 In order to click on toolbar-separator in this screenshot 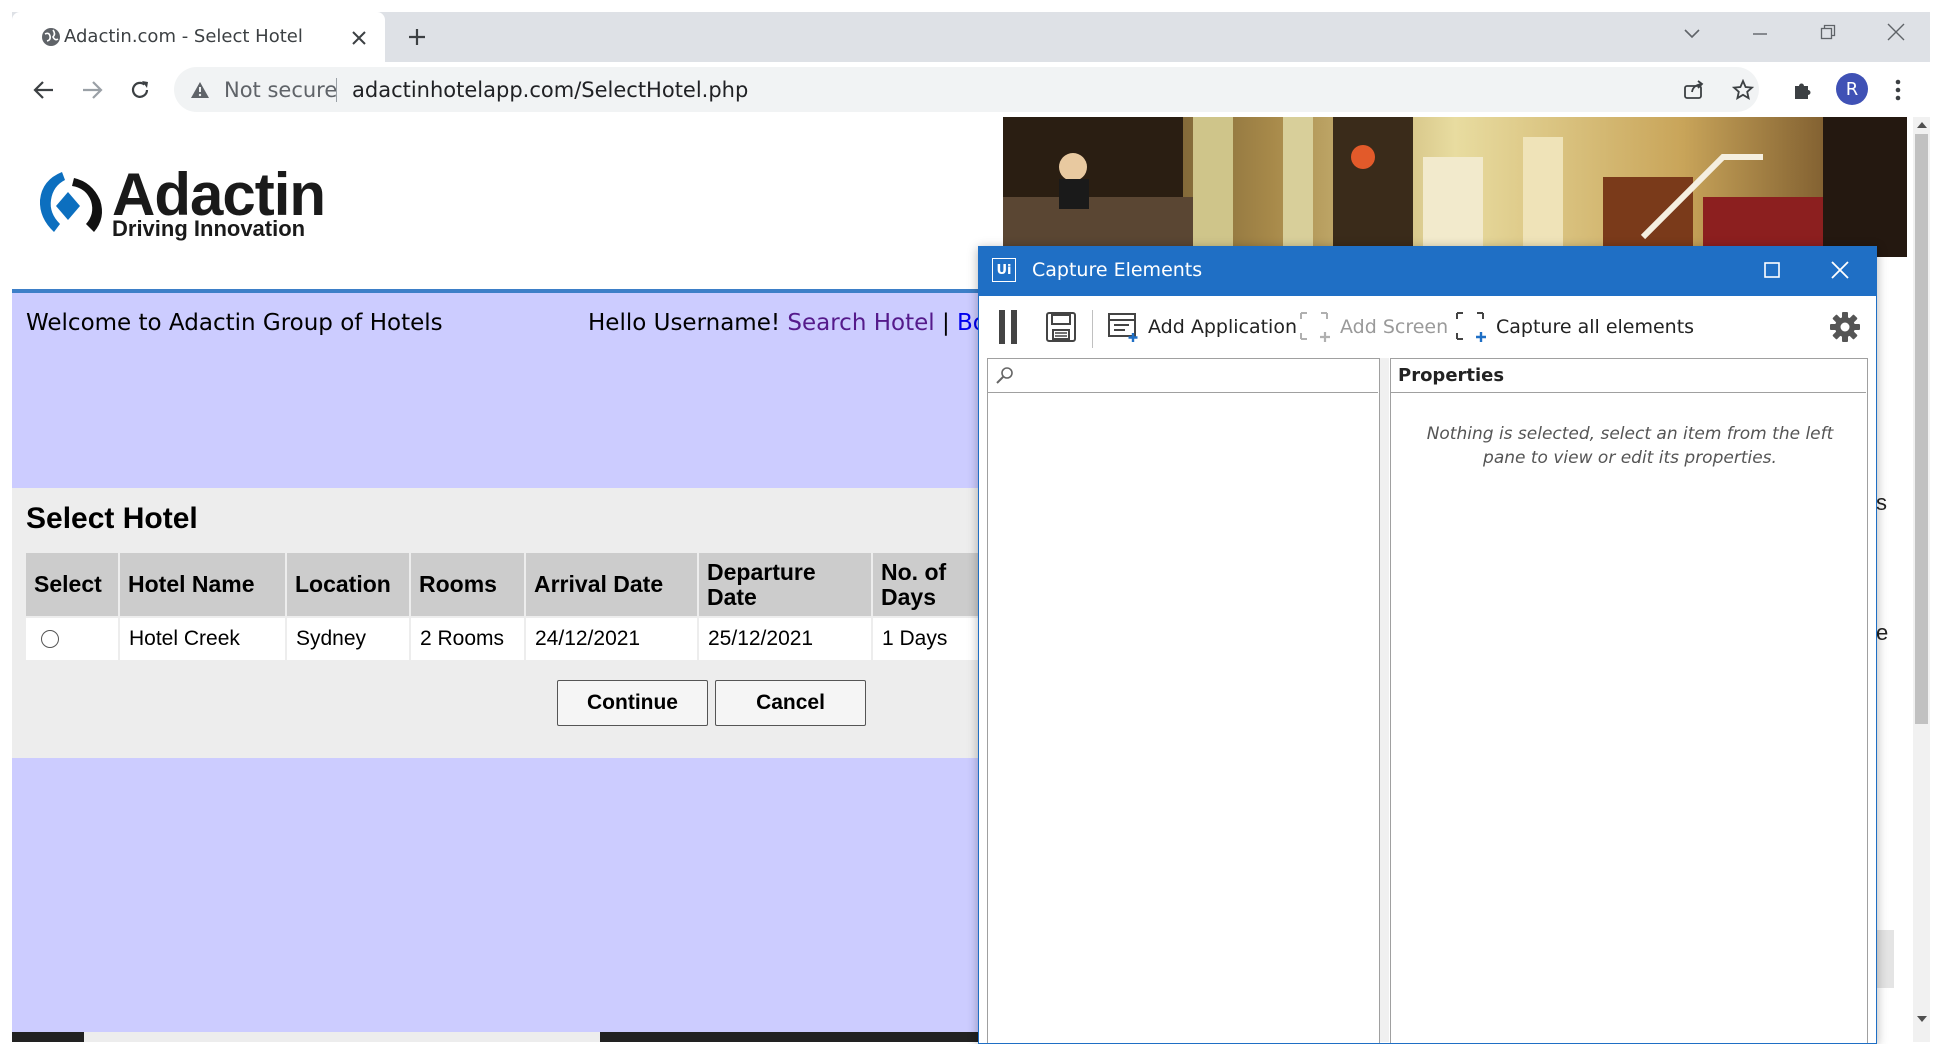, I will do `click(1092, 329)`.